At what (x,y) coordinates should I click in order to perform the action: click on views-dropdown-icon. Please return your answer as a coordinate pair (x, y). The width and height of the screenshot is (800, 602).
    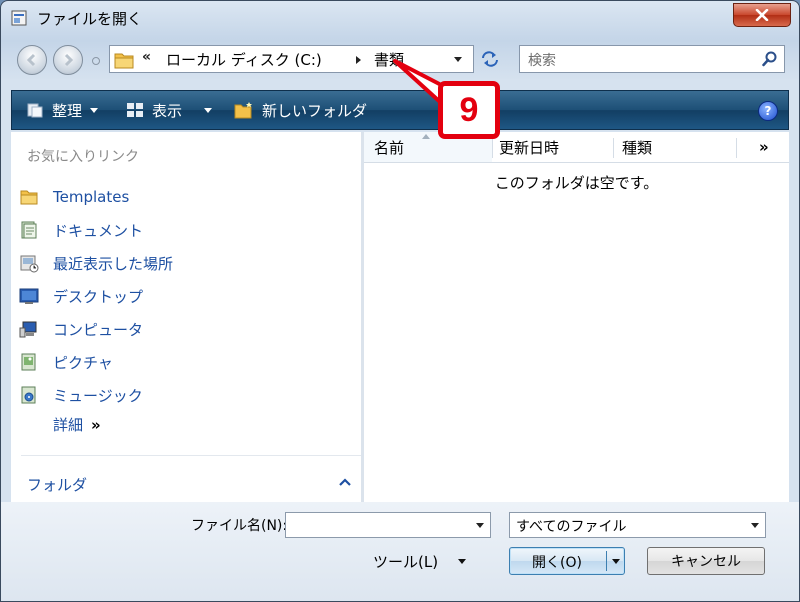
    Looking at the image, I should click on (208, 110).